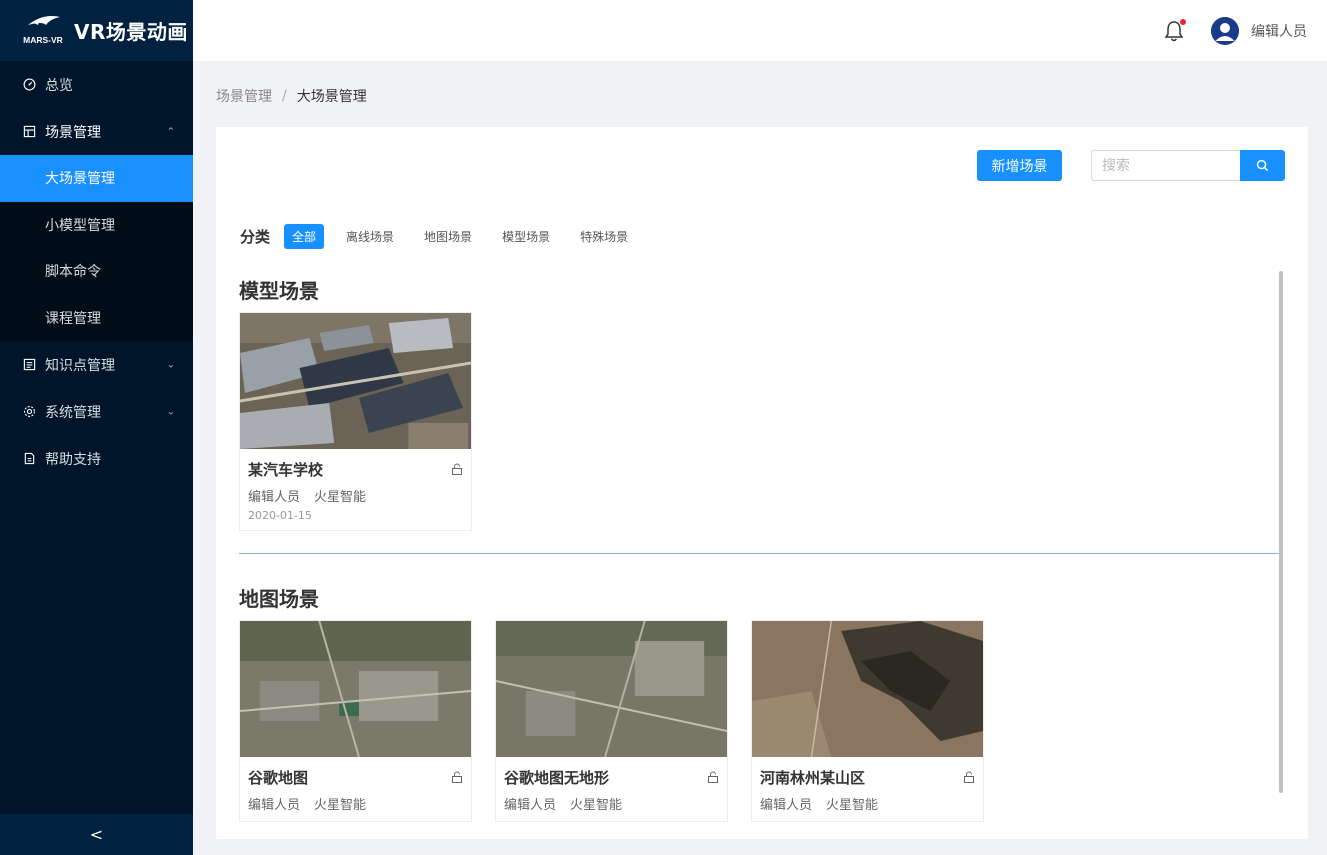 The image size is (1327, 855). I want to click on category-filter: 分类 全部 离线场景 地图场景 模型场景 特殊场景, so click(445, 236).